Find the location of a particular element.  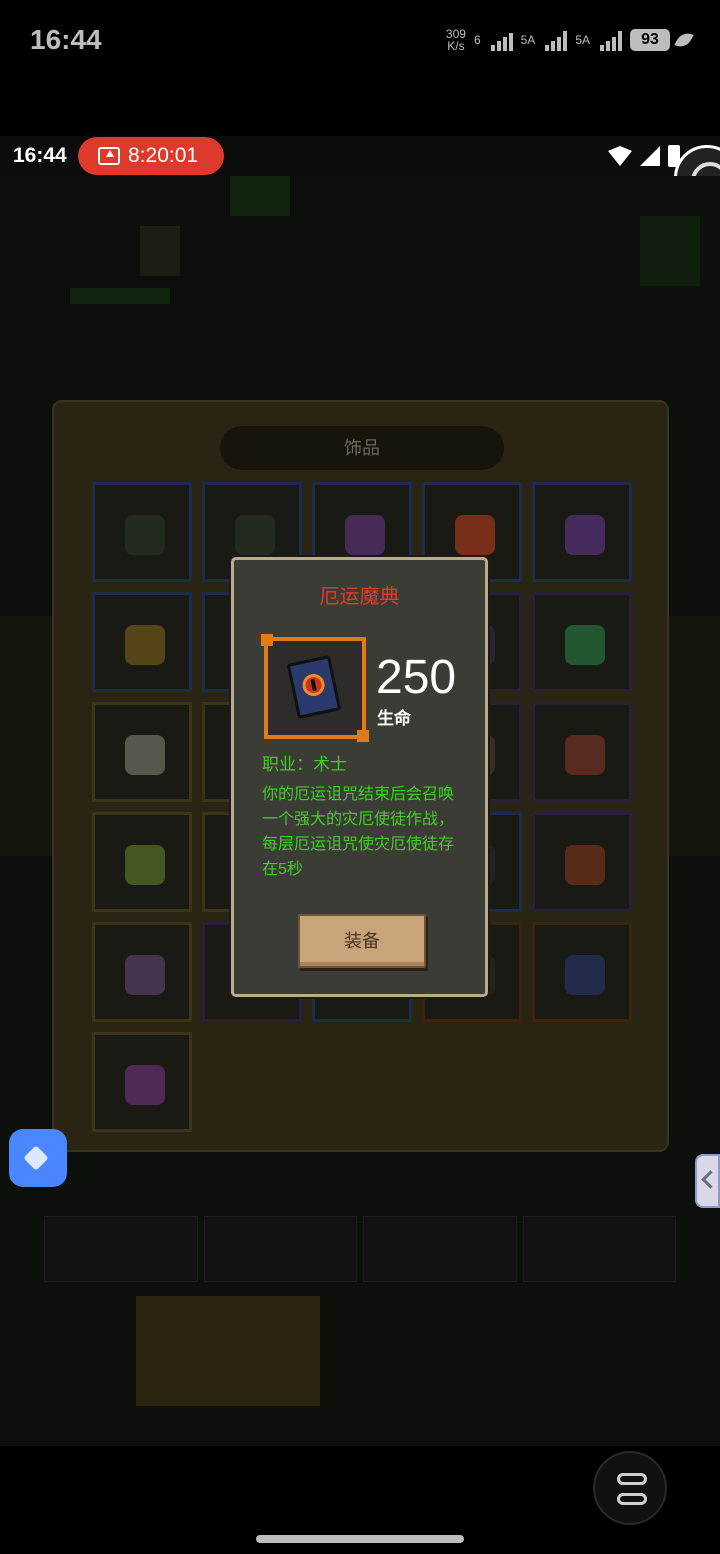

wifi-label: 6 is located at coordinates (477, 40).